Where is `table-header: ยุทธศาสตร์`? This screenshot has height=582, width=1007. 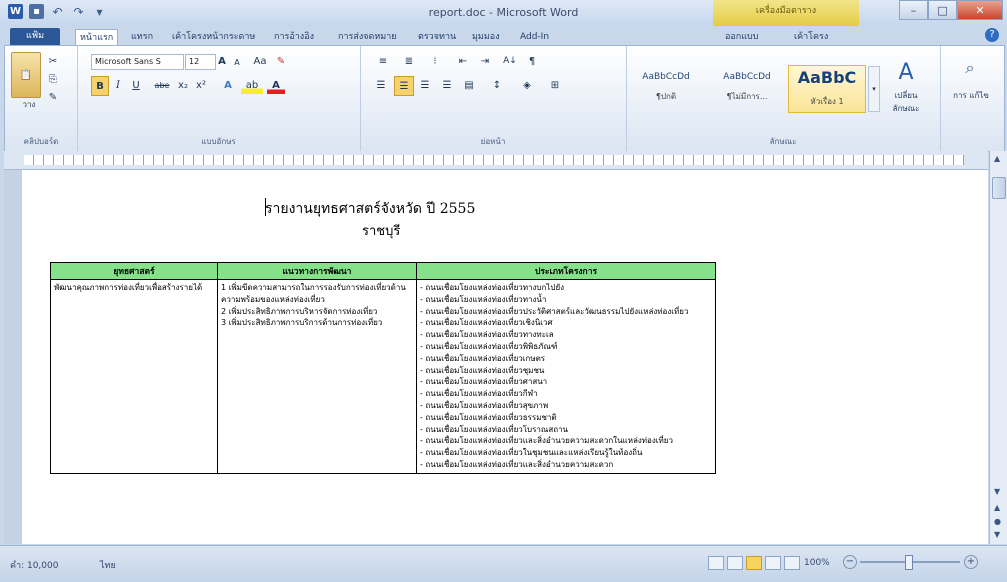 table-header: ยุทธศาสตร์ is located at coordinates (134, 271).